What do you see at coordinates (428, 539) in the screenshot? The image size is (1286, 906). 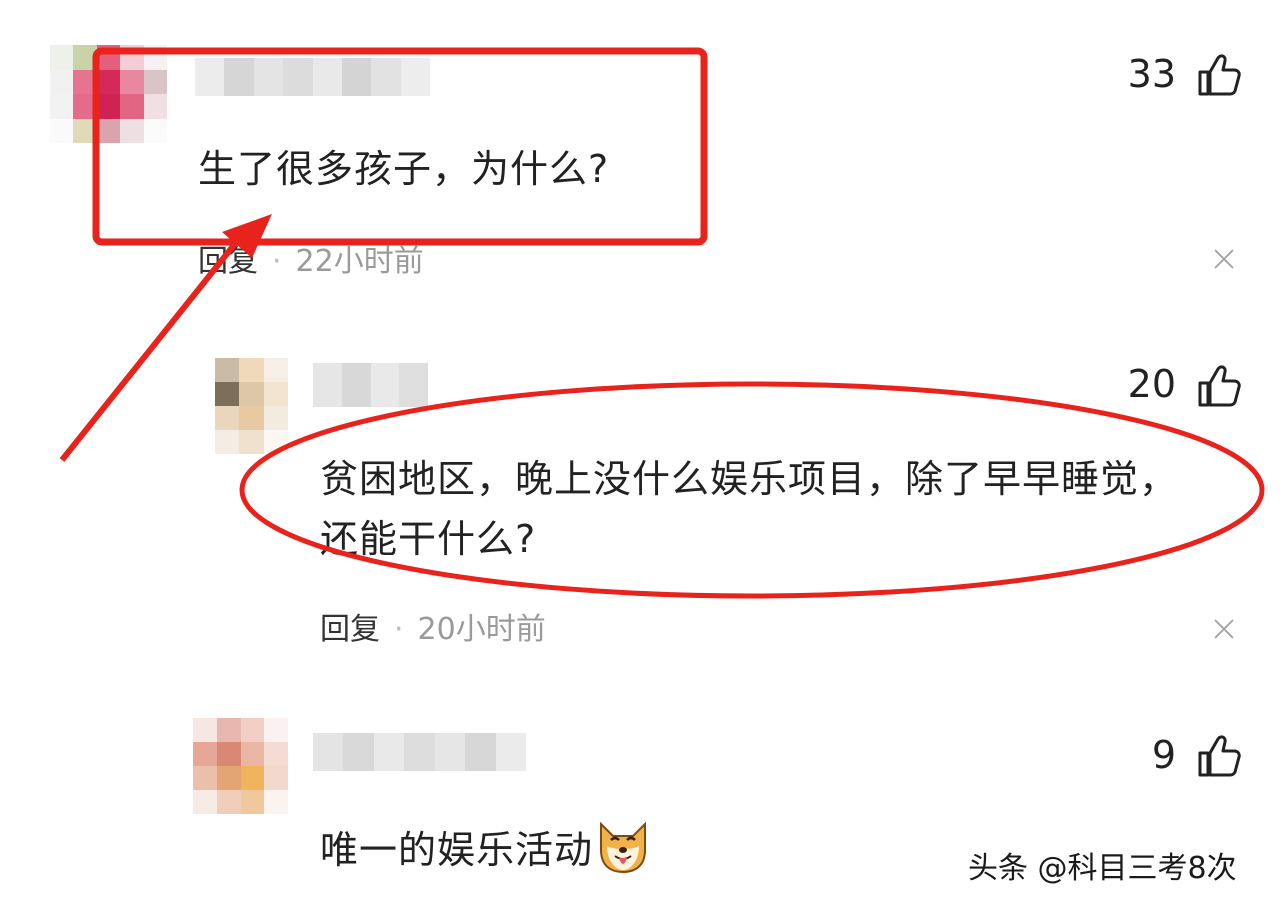 I see `comment-text-line-2: 还能干什么?` at bounding box center [428, 539].